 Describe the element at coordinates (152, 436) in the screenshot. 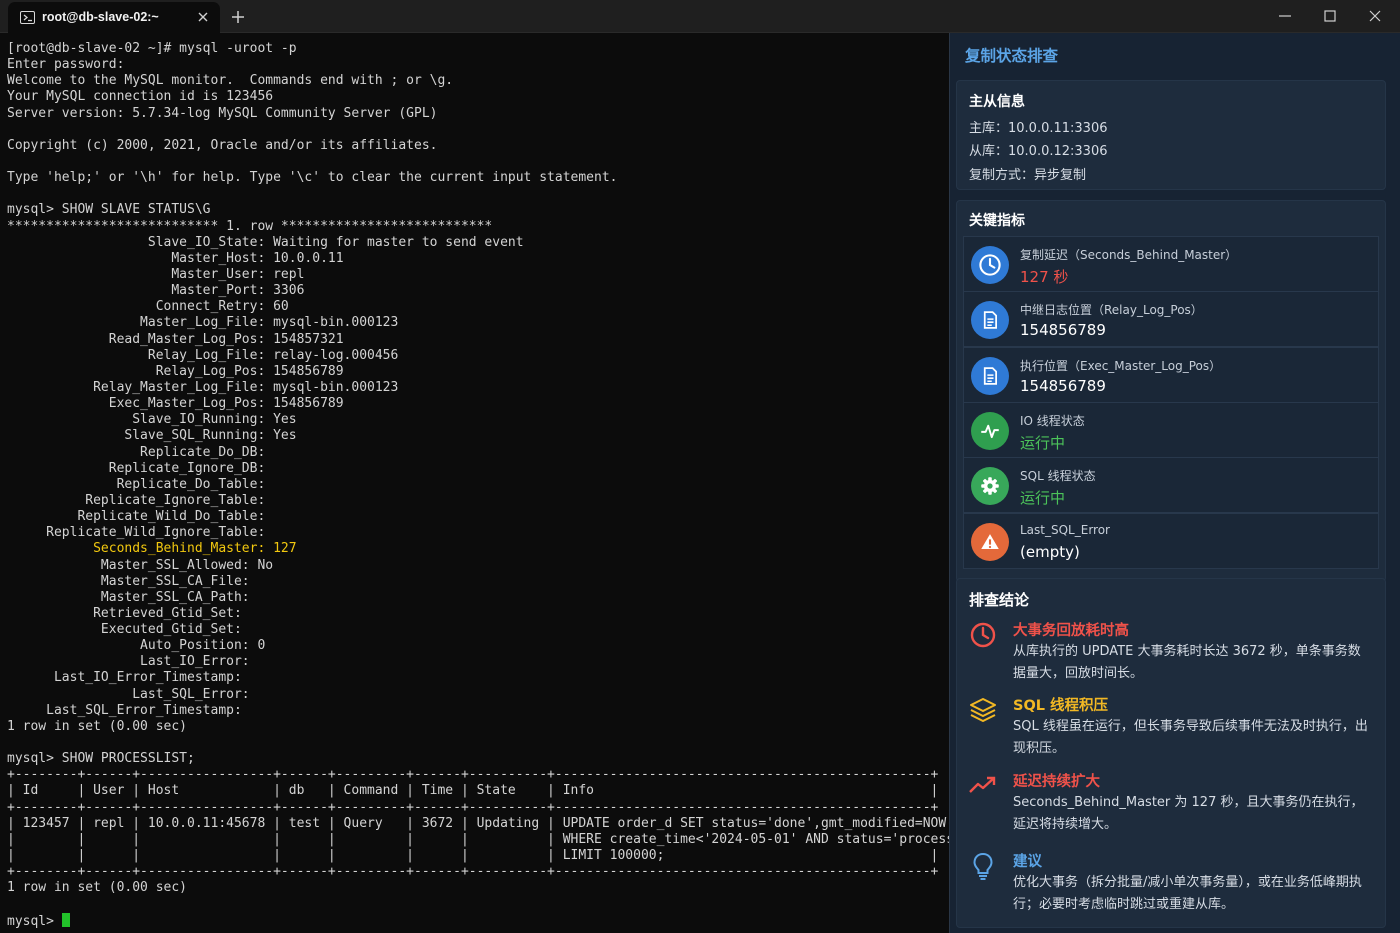

I see `terminal-line: Slave_SQL_Running: Yes` at that location.